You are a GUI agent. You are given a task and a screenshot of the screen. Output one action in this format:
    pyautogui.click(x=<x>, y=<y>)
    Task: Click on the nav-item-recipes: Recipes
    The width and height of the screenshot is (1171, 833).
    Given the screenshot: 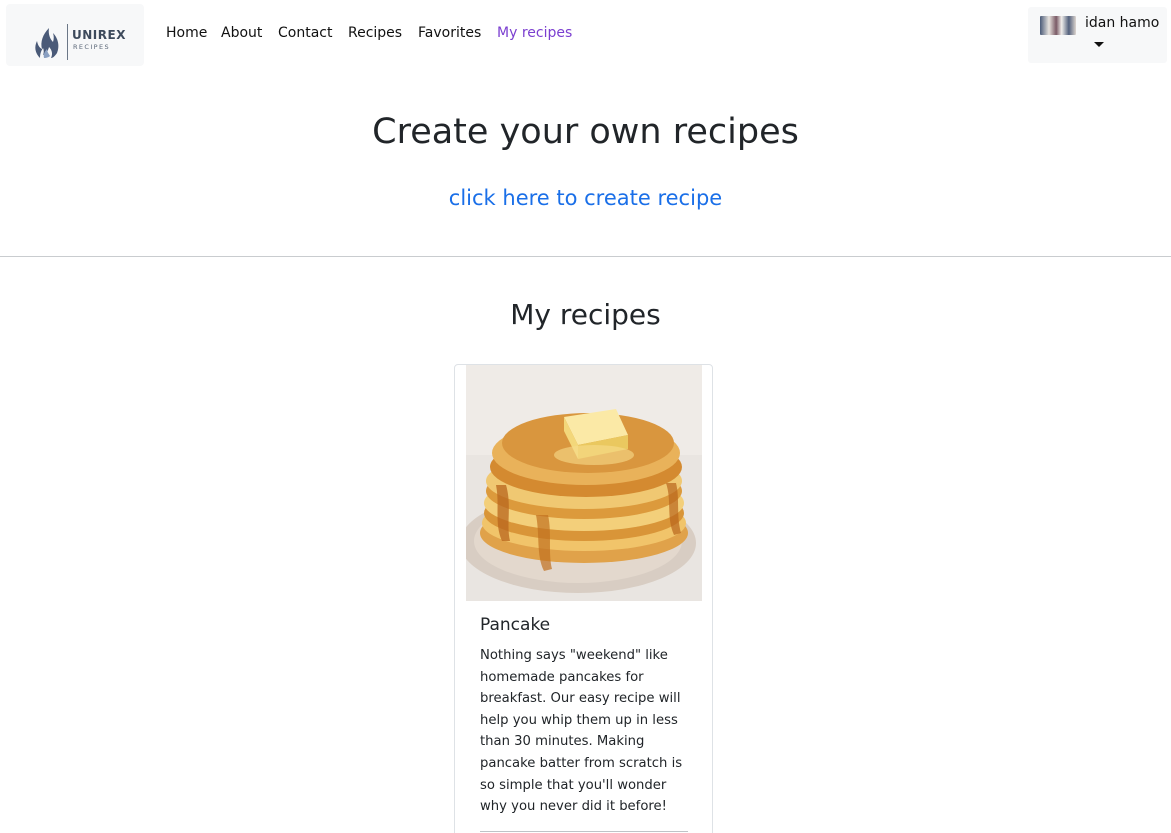 What is the action you would take?
    pyautogui.click(x=375, y=33)
    